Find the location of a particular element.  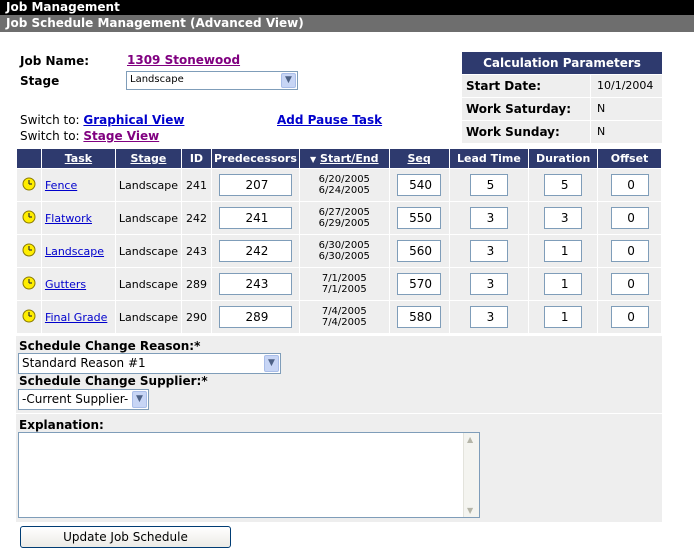

header-duration: Duration is located at coordinates (563, 158).